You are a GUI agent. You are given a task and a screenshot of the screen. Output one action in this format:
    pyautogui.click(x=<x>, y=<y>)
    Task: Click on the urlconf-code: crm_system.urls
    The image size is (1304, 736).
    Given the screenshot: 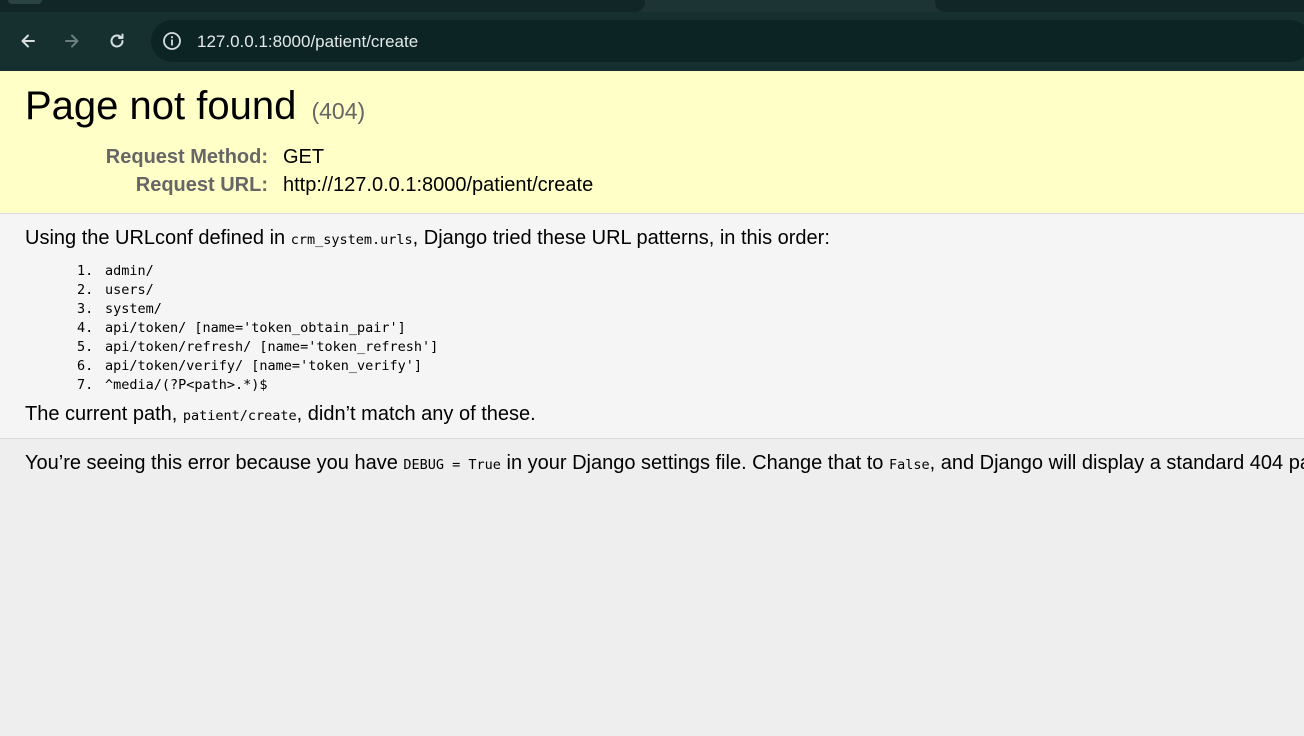 What is the action you would take?
    pyautogui.click(x=351, y=240)
    